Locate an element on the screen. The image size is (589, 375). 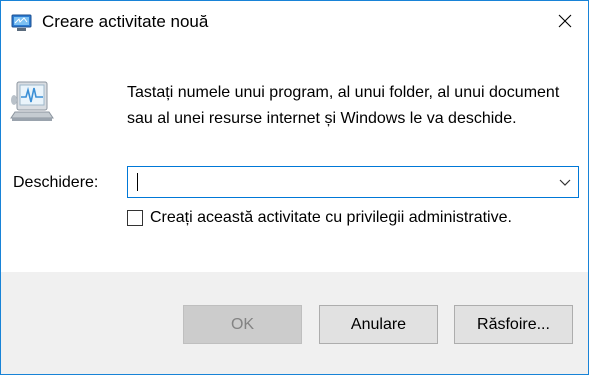
run-dialog-icon is located at coordinates (21, 23).